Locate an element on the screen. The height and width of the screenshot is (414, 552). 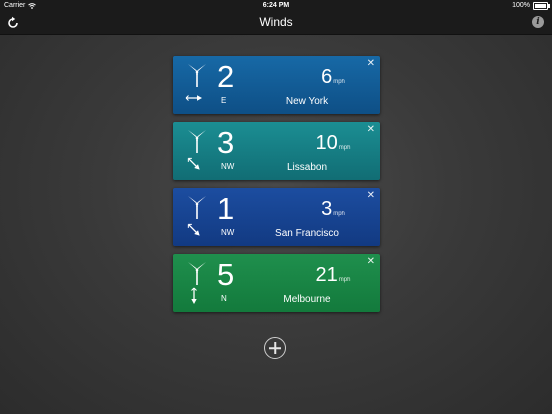
wind-speed-value: 10 is located at coordinates (326, 143).